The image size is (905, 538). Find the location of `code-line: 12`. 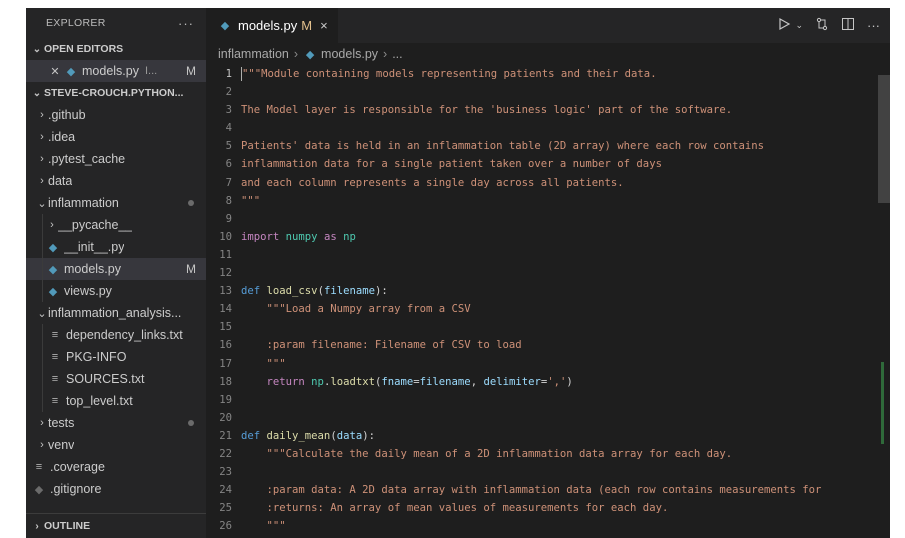

code-line: 12 is located at coordinates (541, 273).